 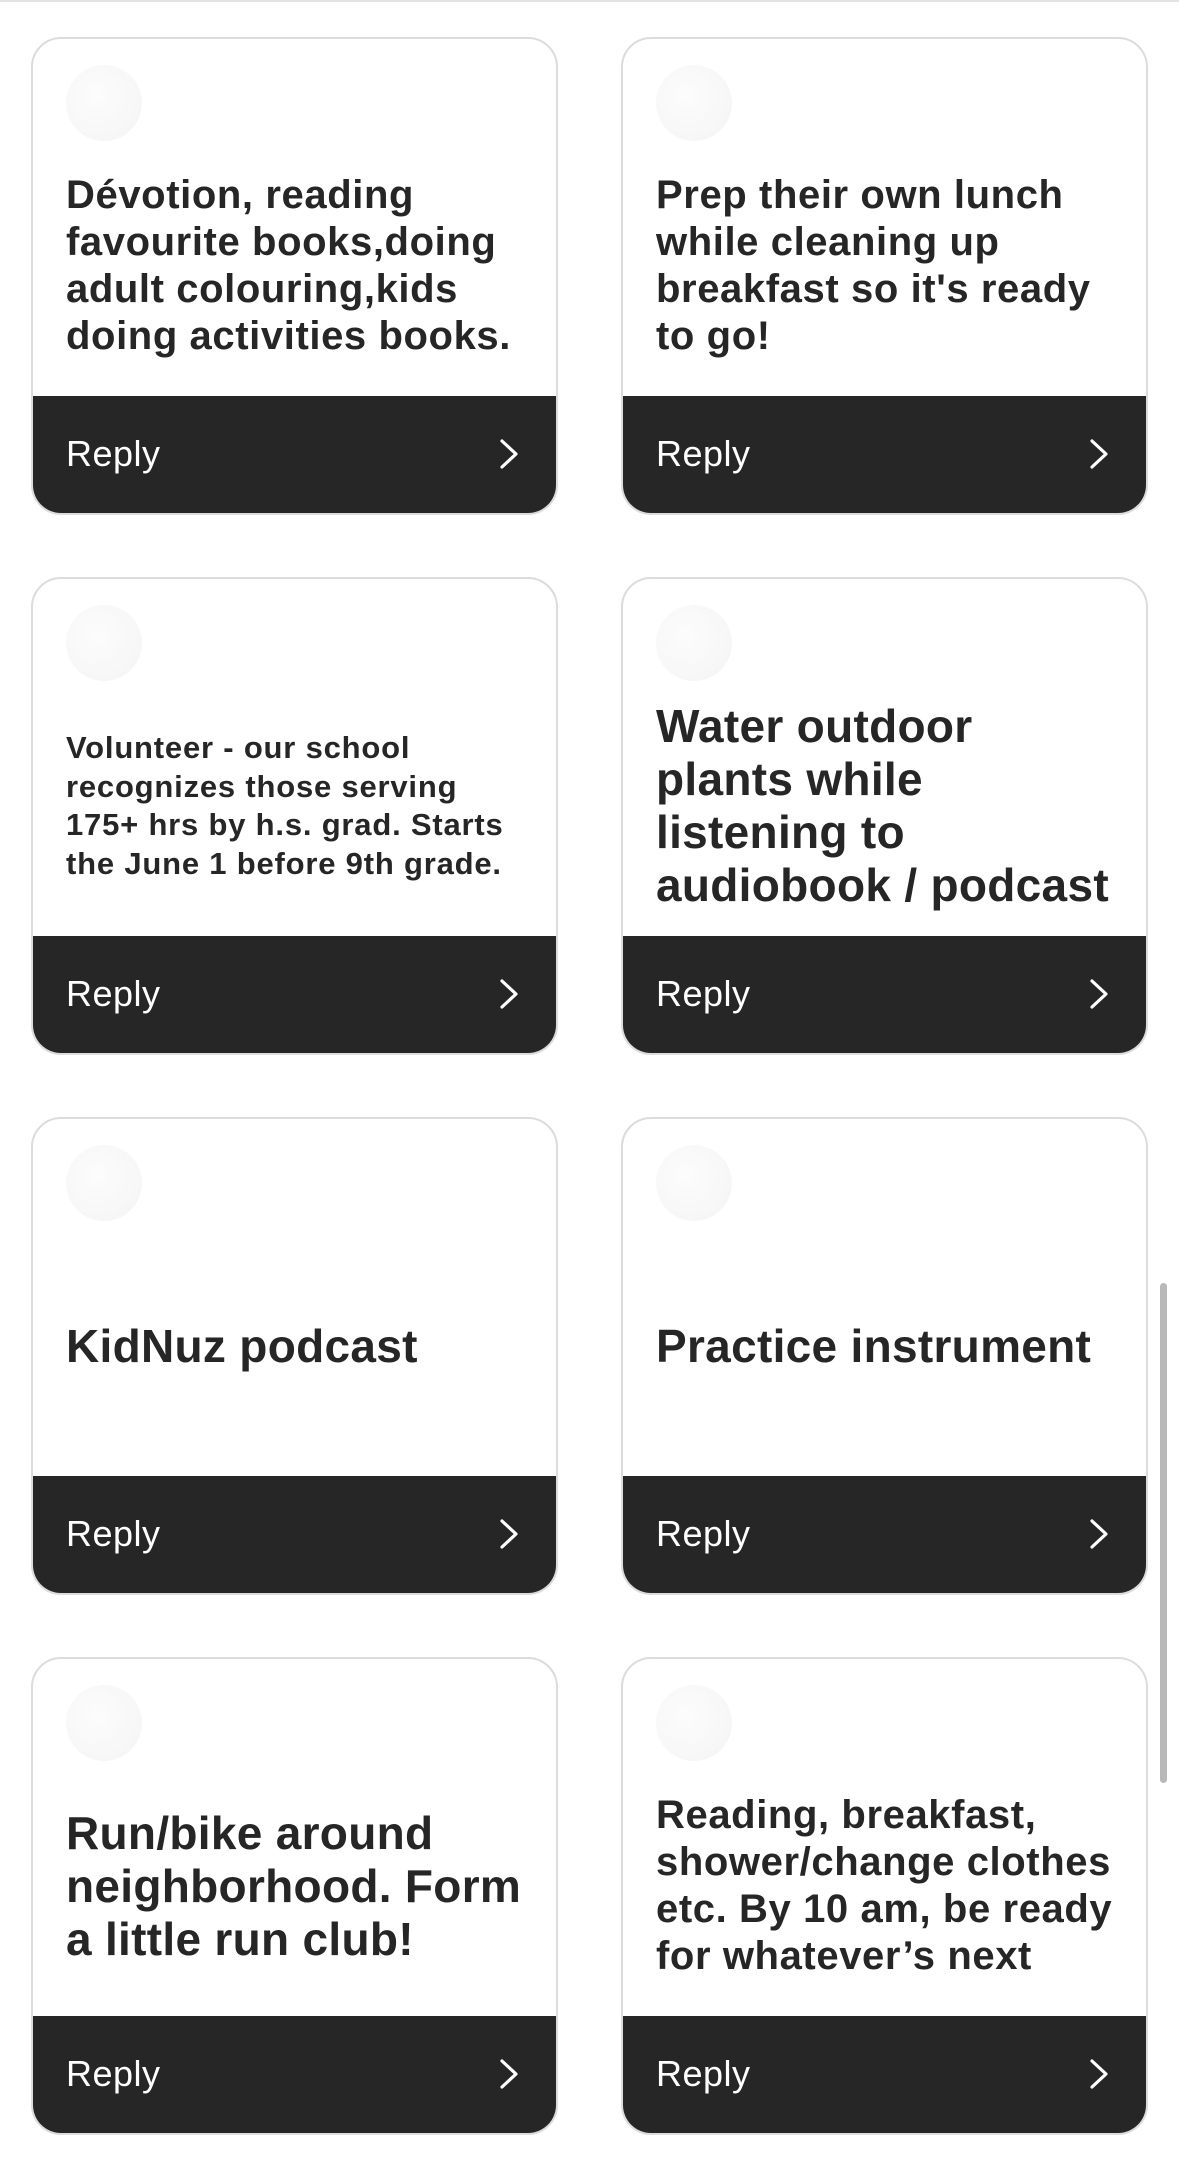 What do you see at coordinates (884, 1297) in the screenshot?
I see `card-content: Practice instrument` at bounding box center [884, 1297].